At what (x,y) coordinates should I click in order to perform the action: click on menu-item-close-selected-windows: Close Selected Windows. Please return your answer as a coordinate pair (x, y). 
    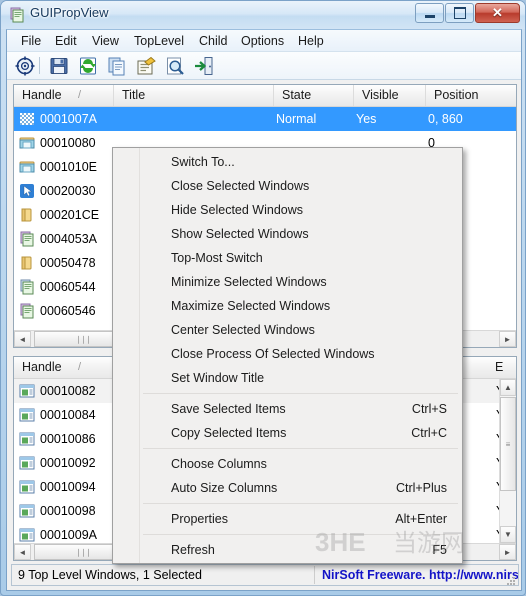
    Looking at the image, I should click on (287, 186).